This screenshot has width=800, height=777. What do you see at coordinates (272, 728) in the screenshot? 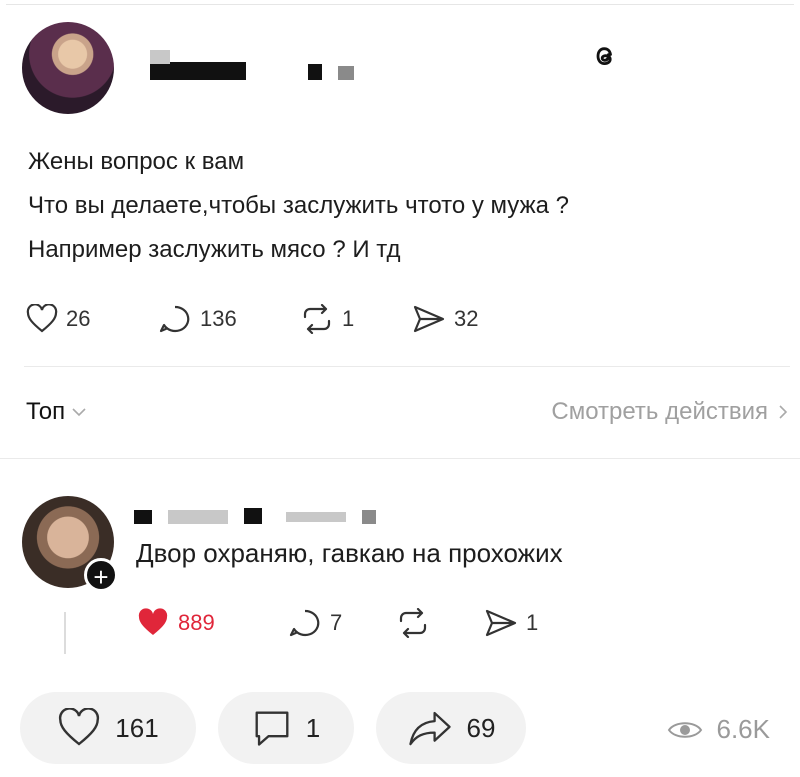
I see `comment-bubble-icon` at bounding box center [272, 728].